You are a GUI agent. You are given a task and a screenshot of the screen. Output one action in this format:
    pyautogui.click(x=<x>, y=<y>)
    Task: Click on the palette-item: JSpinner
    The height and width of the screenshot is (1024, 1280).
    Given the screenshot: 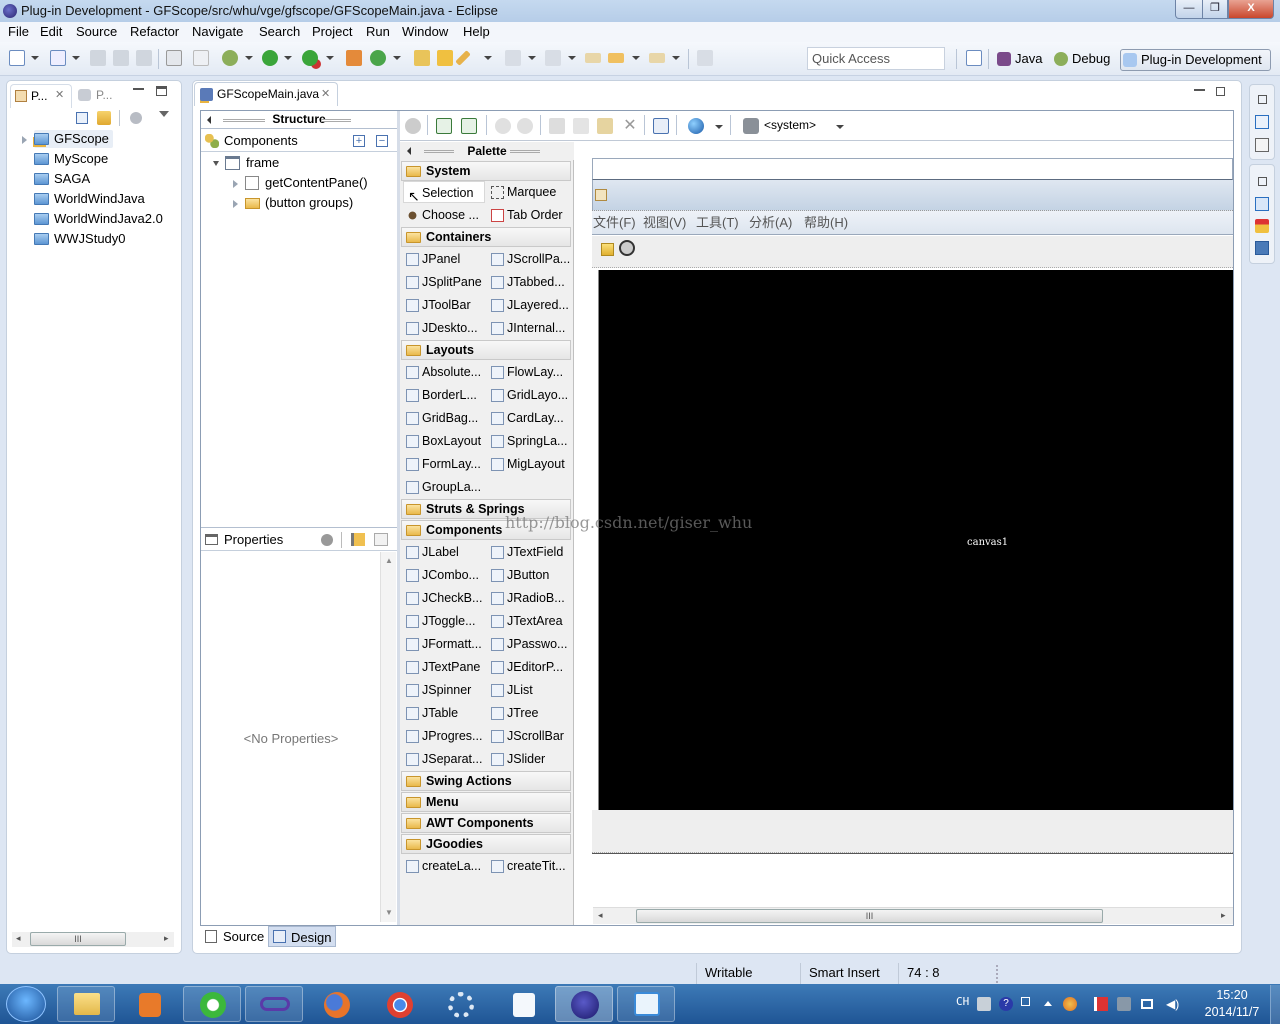 What is the action you would take?
    pyautogui.click(x=437, y=690)
    